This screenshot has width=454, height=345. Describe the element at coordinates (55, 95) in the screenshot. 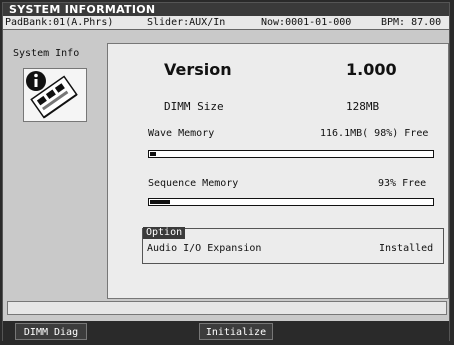

I see `info-chip-icon` at that location.